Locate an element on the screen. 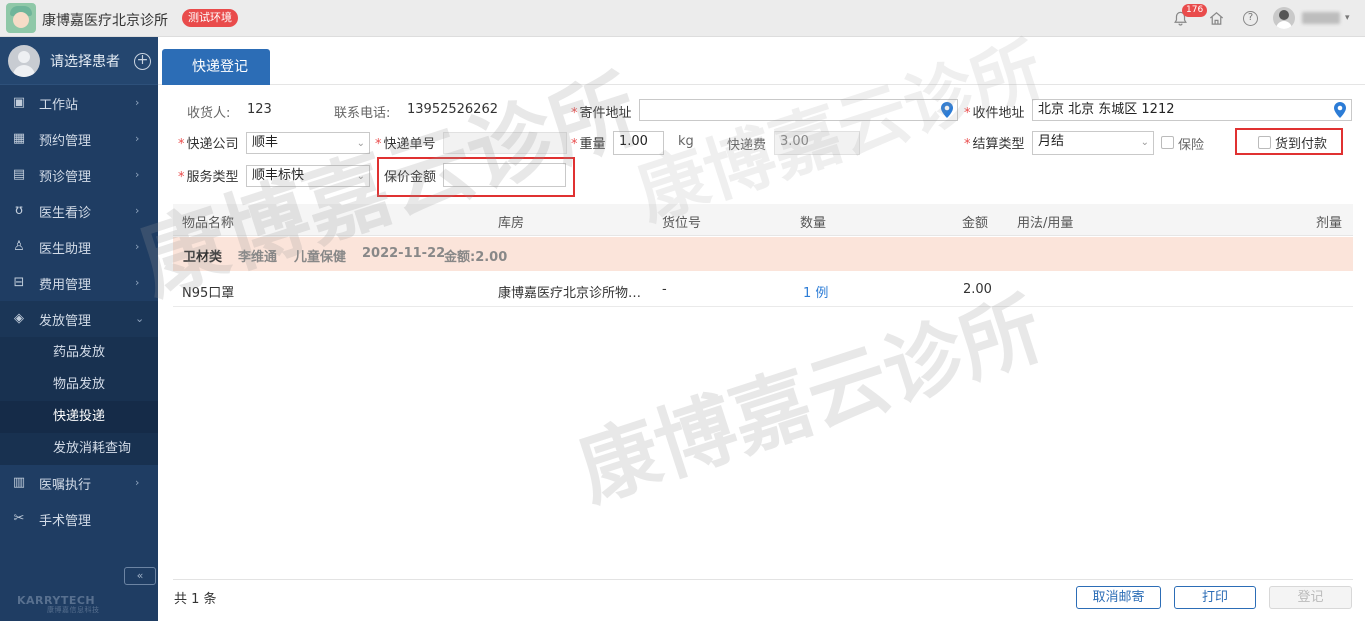 This screenshot has width=1365, height=621. sender-address-input is located at coordinates (798, 110).